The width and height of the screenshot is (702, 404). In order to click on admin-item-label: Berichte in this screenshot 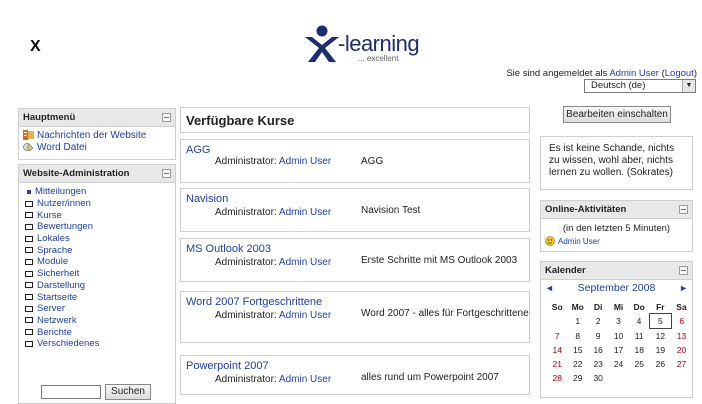, I will do `click(54, 332)`.